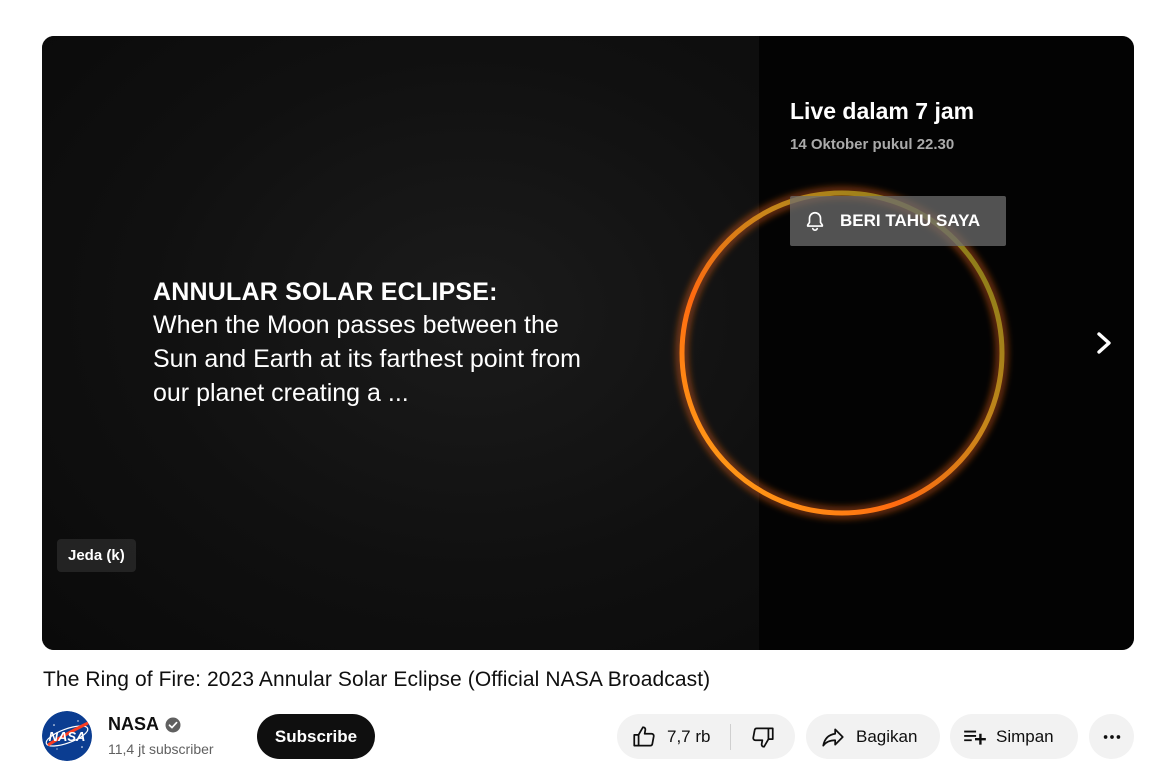 This screenshot has width=1160, height=774. What do you see at coordinates (325, 292) in the screenshot?
I see `overlay-heading: ANNULAR SOLAR ECLIPSE:` at bounding box center [325, 292].